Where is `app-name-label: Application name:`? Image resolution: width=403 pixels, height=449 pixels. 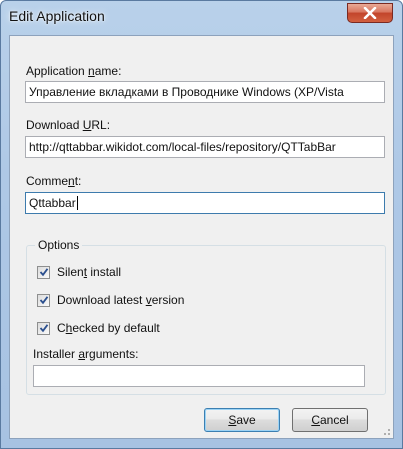
app-name-label: Application name: is located at coordinates (74, 71).